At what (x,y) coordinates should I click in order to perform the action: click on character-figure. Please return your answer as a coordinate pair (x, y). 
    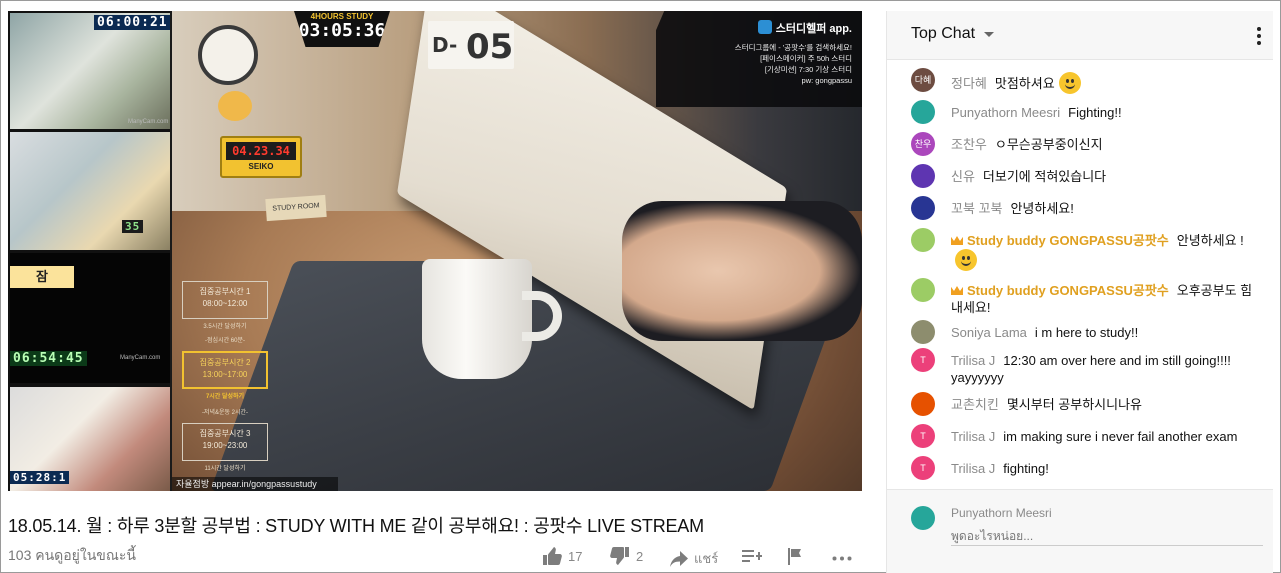
    Looking at the image, I should click on (235, 106).